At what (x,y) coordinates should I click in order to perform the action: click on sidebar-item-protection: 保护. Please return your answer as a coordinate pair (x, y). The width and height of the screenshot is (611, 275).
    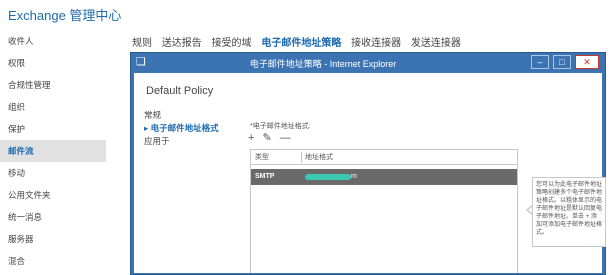
    Looking at the image, I should click on (53, 129).